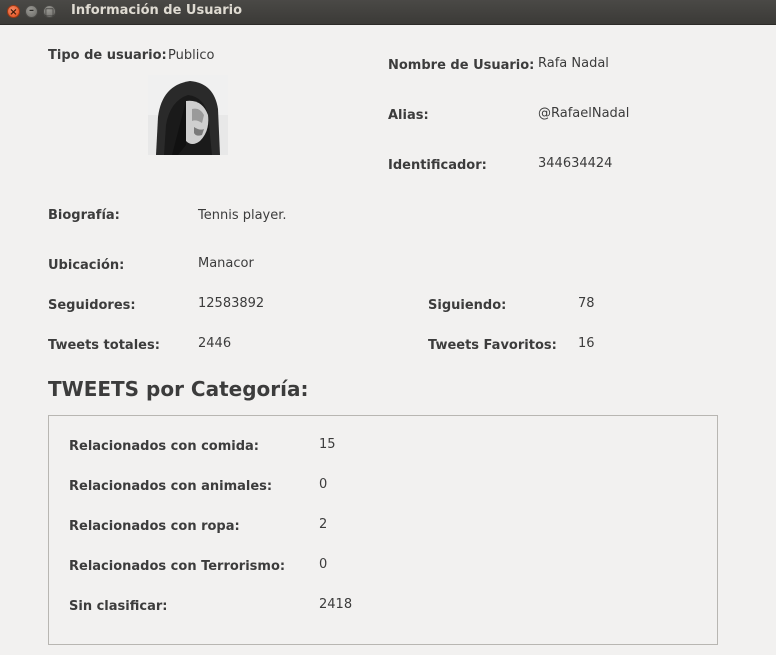 Image resolution: width=776 pixels, height=655 pixels. What do you see at coordinates (437, 165) in the screenshot?
I see `identifier-label: Identificador:` at bounding box center [437, 165].